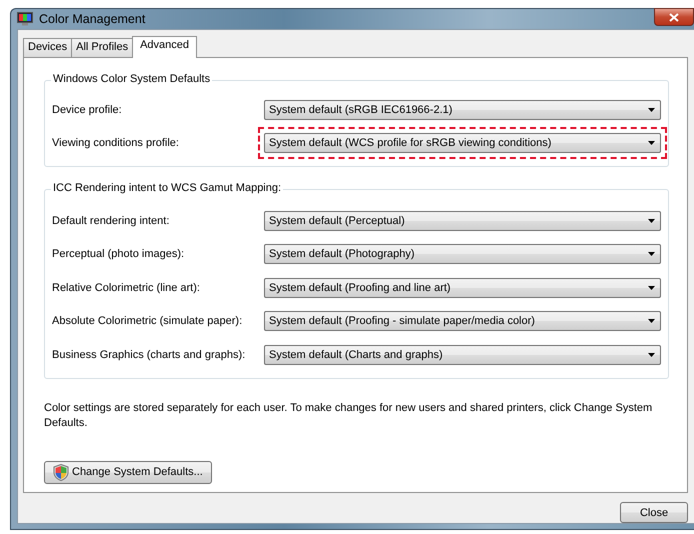 The width and height of the screenshot is (694, 534). I want to click on dropdown: System default (Charts and graphs), so click(462, 354).